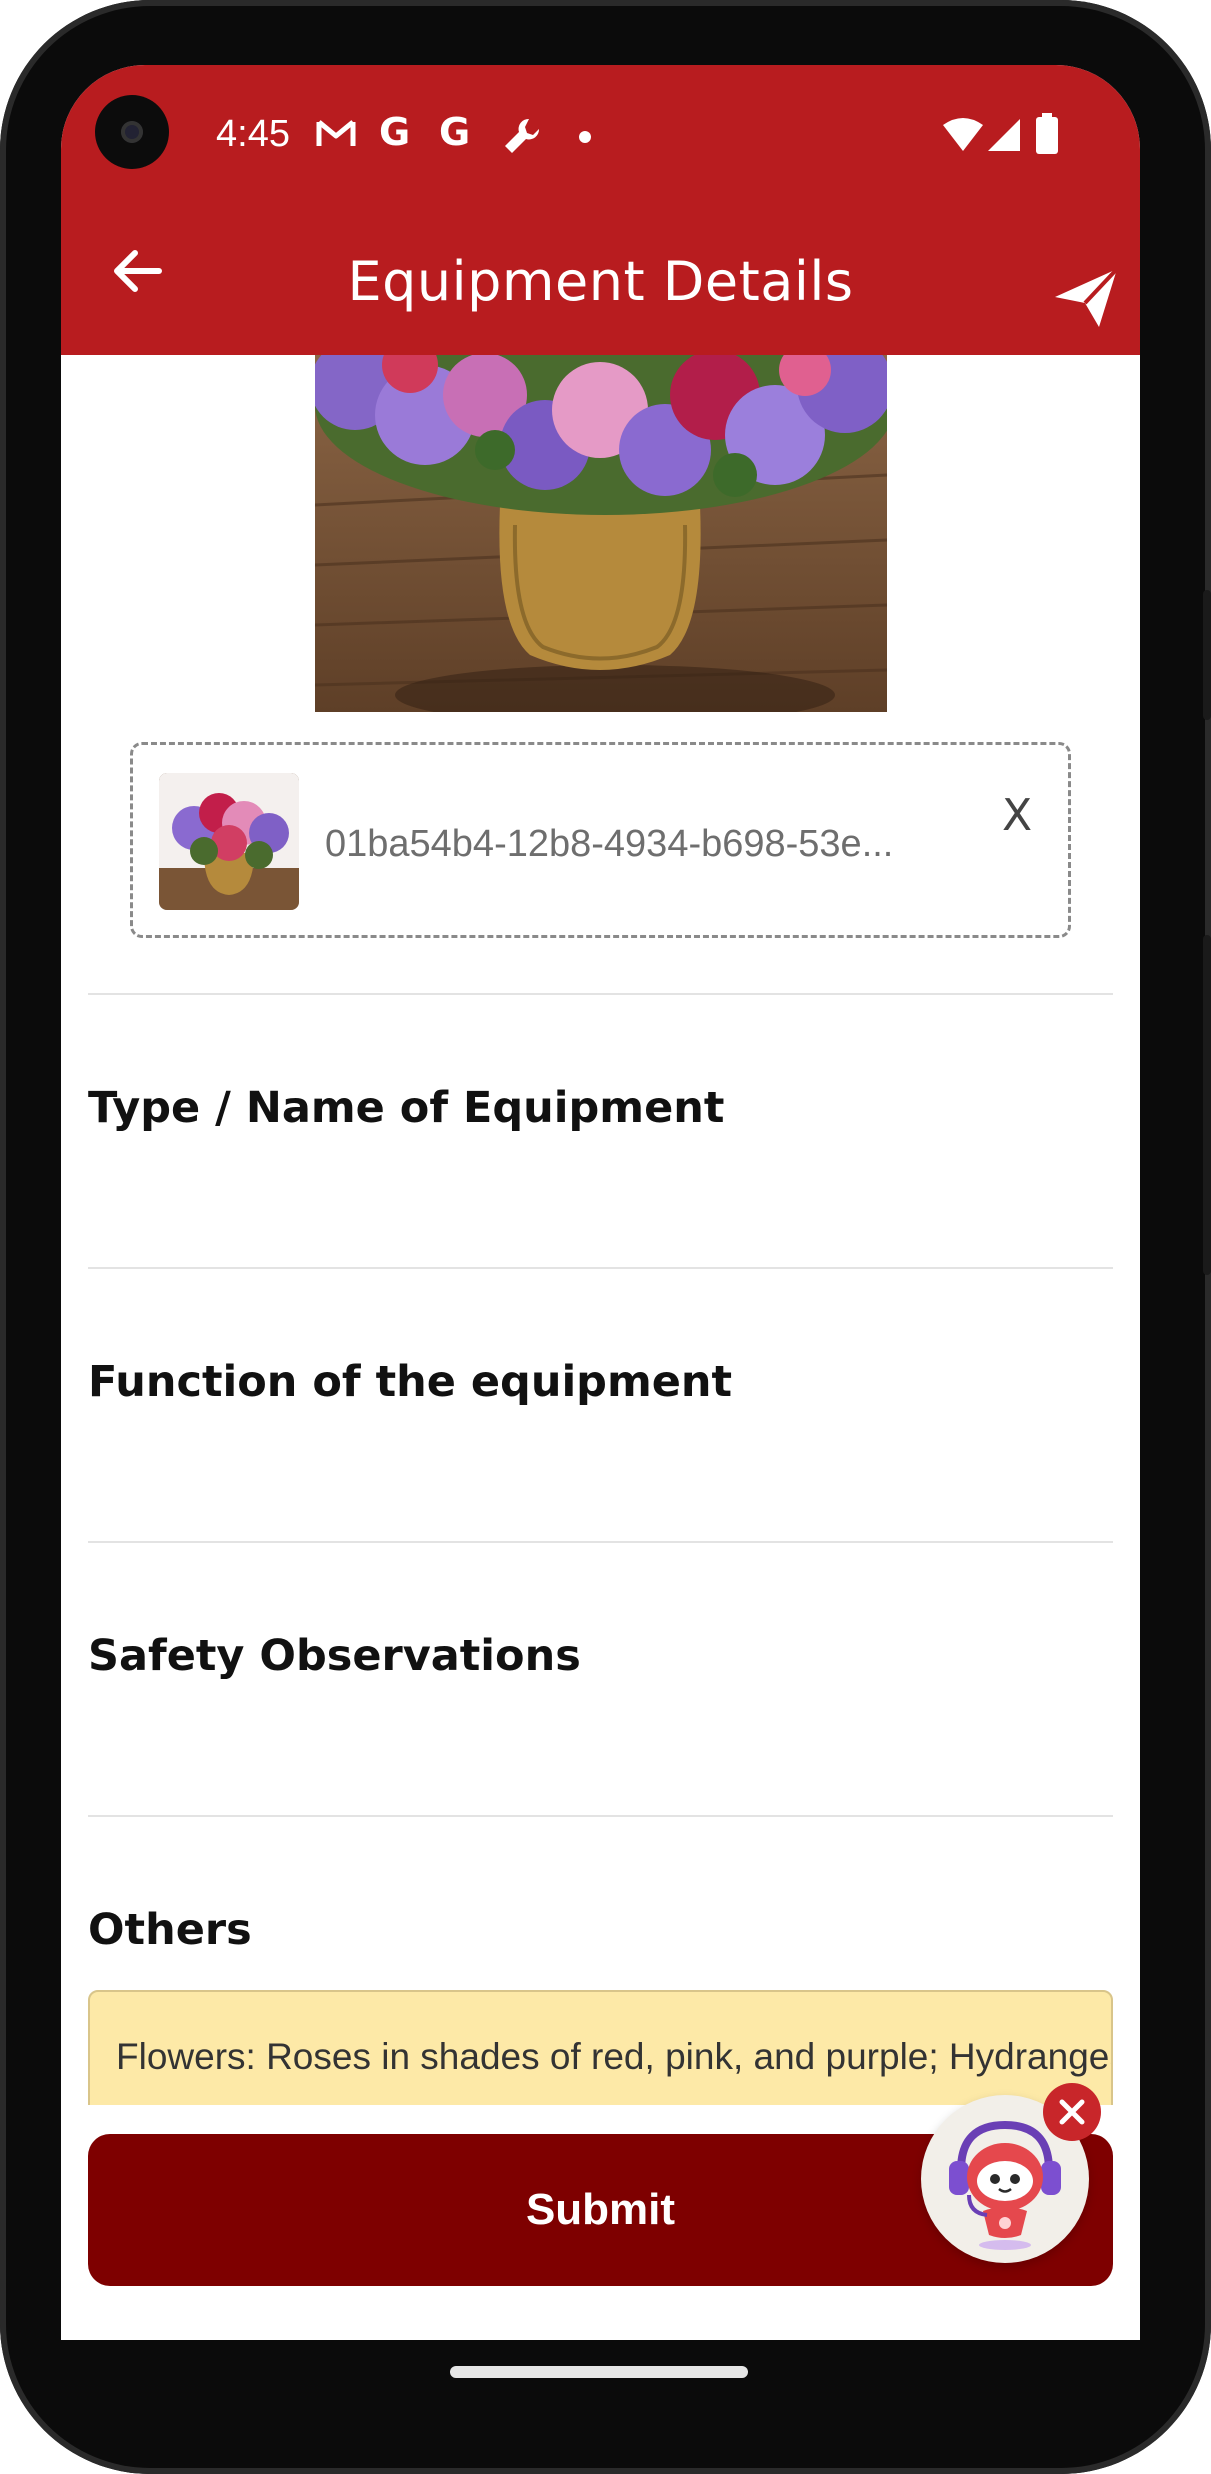 This screenshot has height=2474, width=1211. Describe the element at coordinates (336, 133) in the screenshot. I see `gmail-icon` at that location.